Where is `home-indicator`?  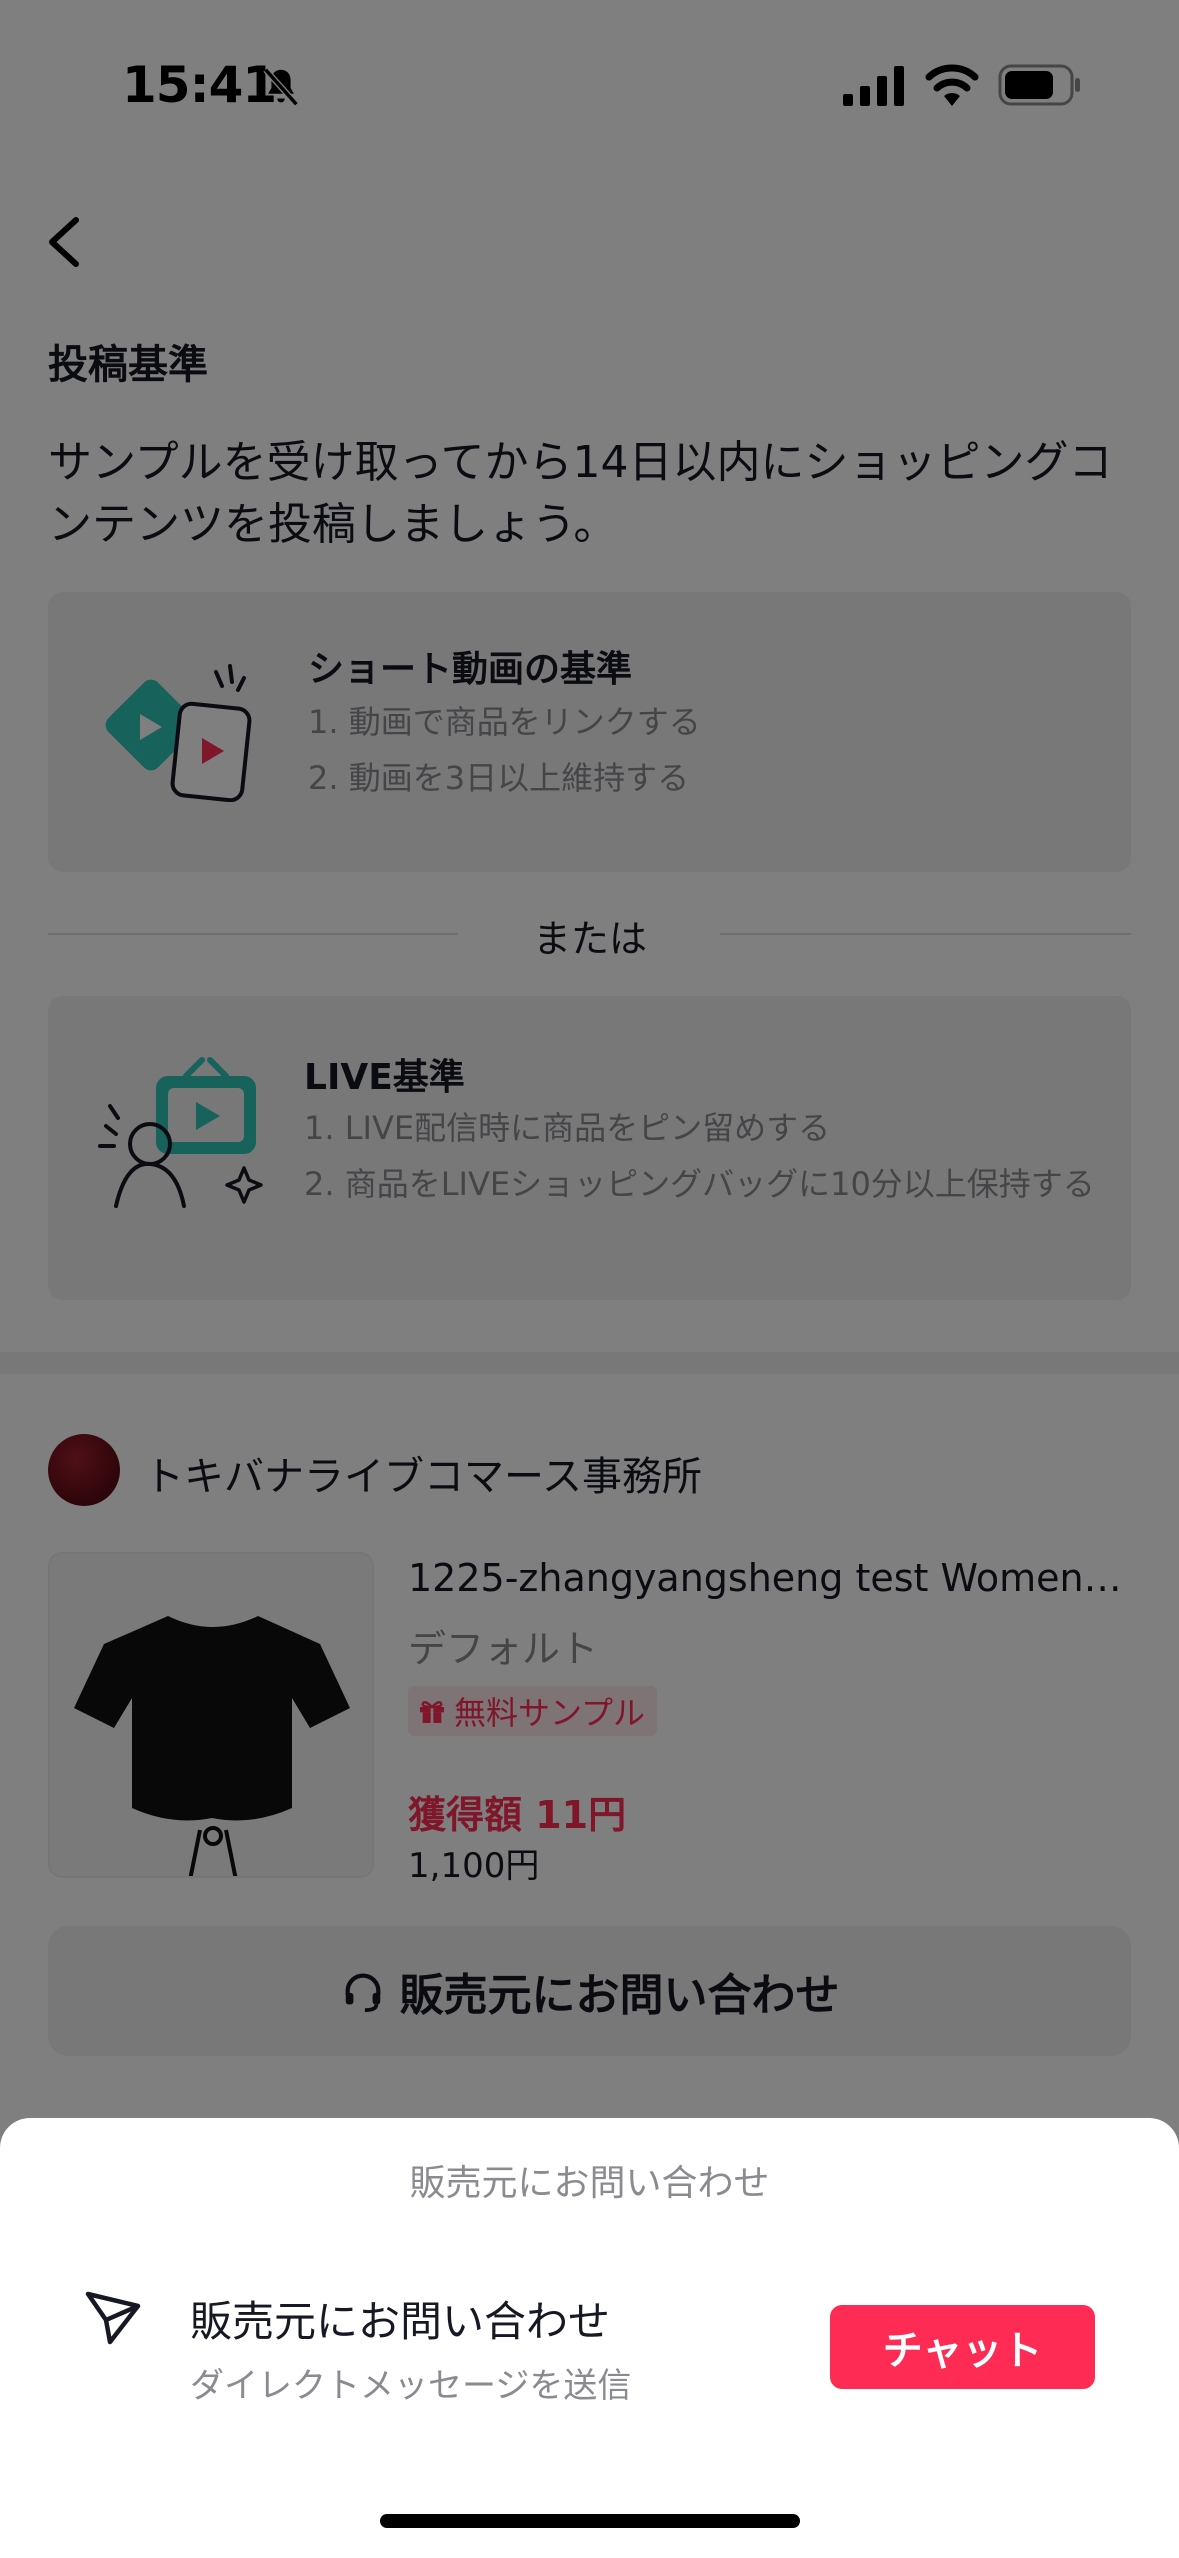
home-indicator is located at coordinates (590, 2521).